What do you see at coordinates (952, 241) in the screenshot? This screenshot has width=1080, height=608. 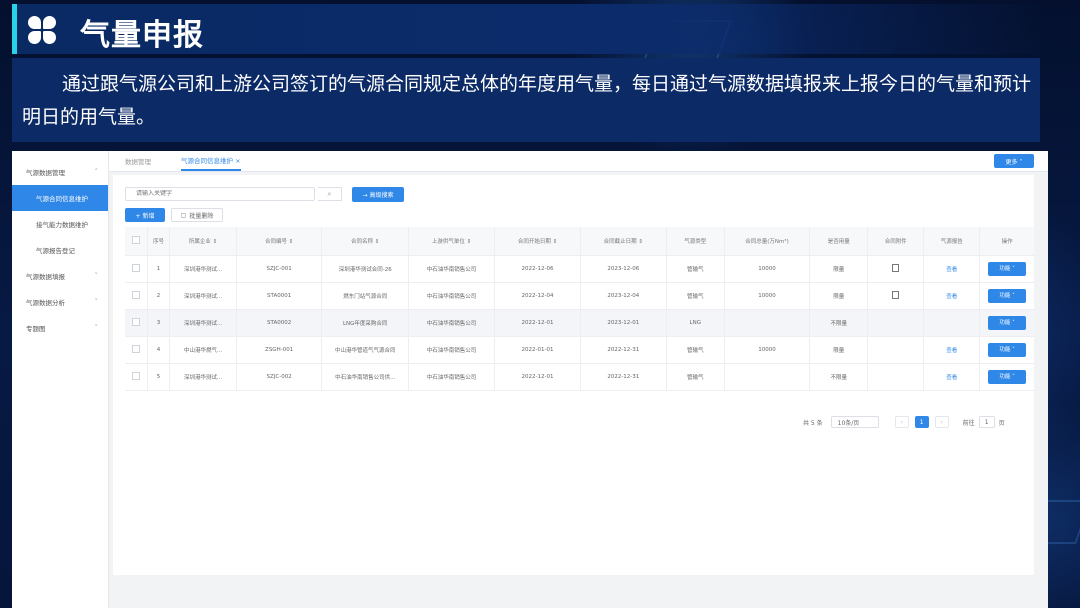 I see `column-header: 气源报告` at bounding box center [952, 241].